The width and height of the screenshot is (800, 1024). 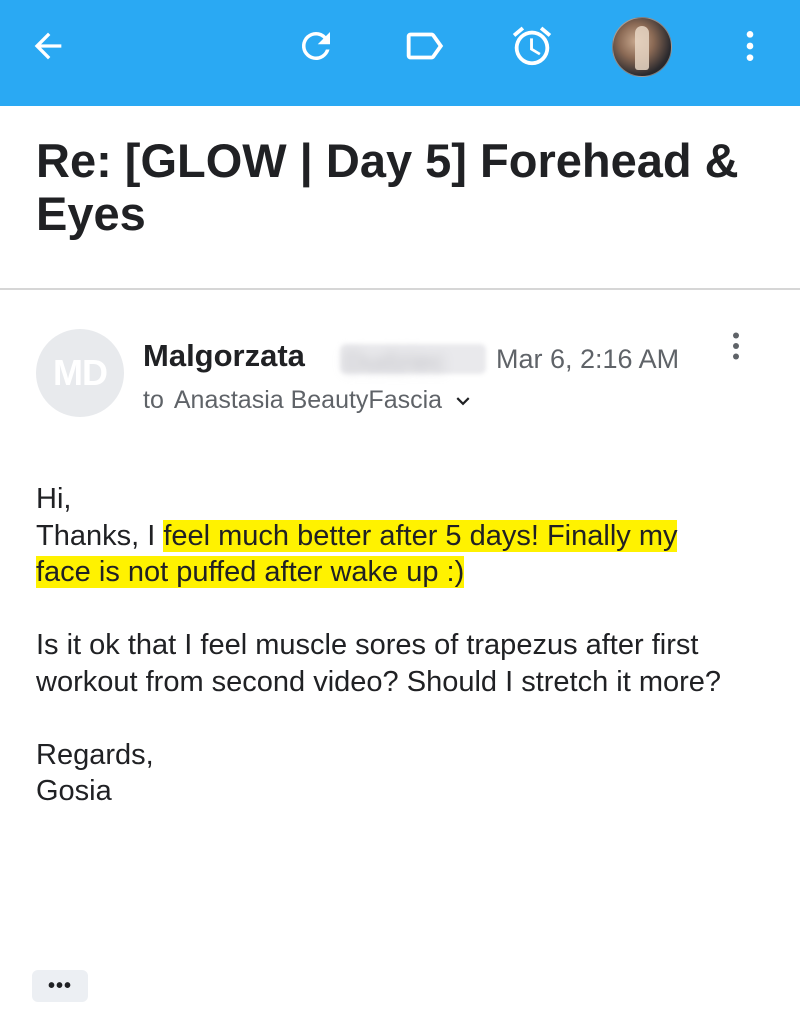 I want to click on redacted-last-name: Dudziec, so click(x=413, y=360).